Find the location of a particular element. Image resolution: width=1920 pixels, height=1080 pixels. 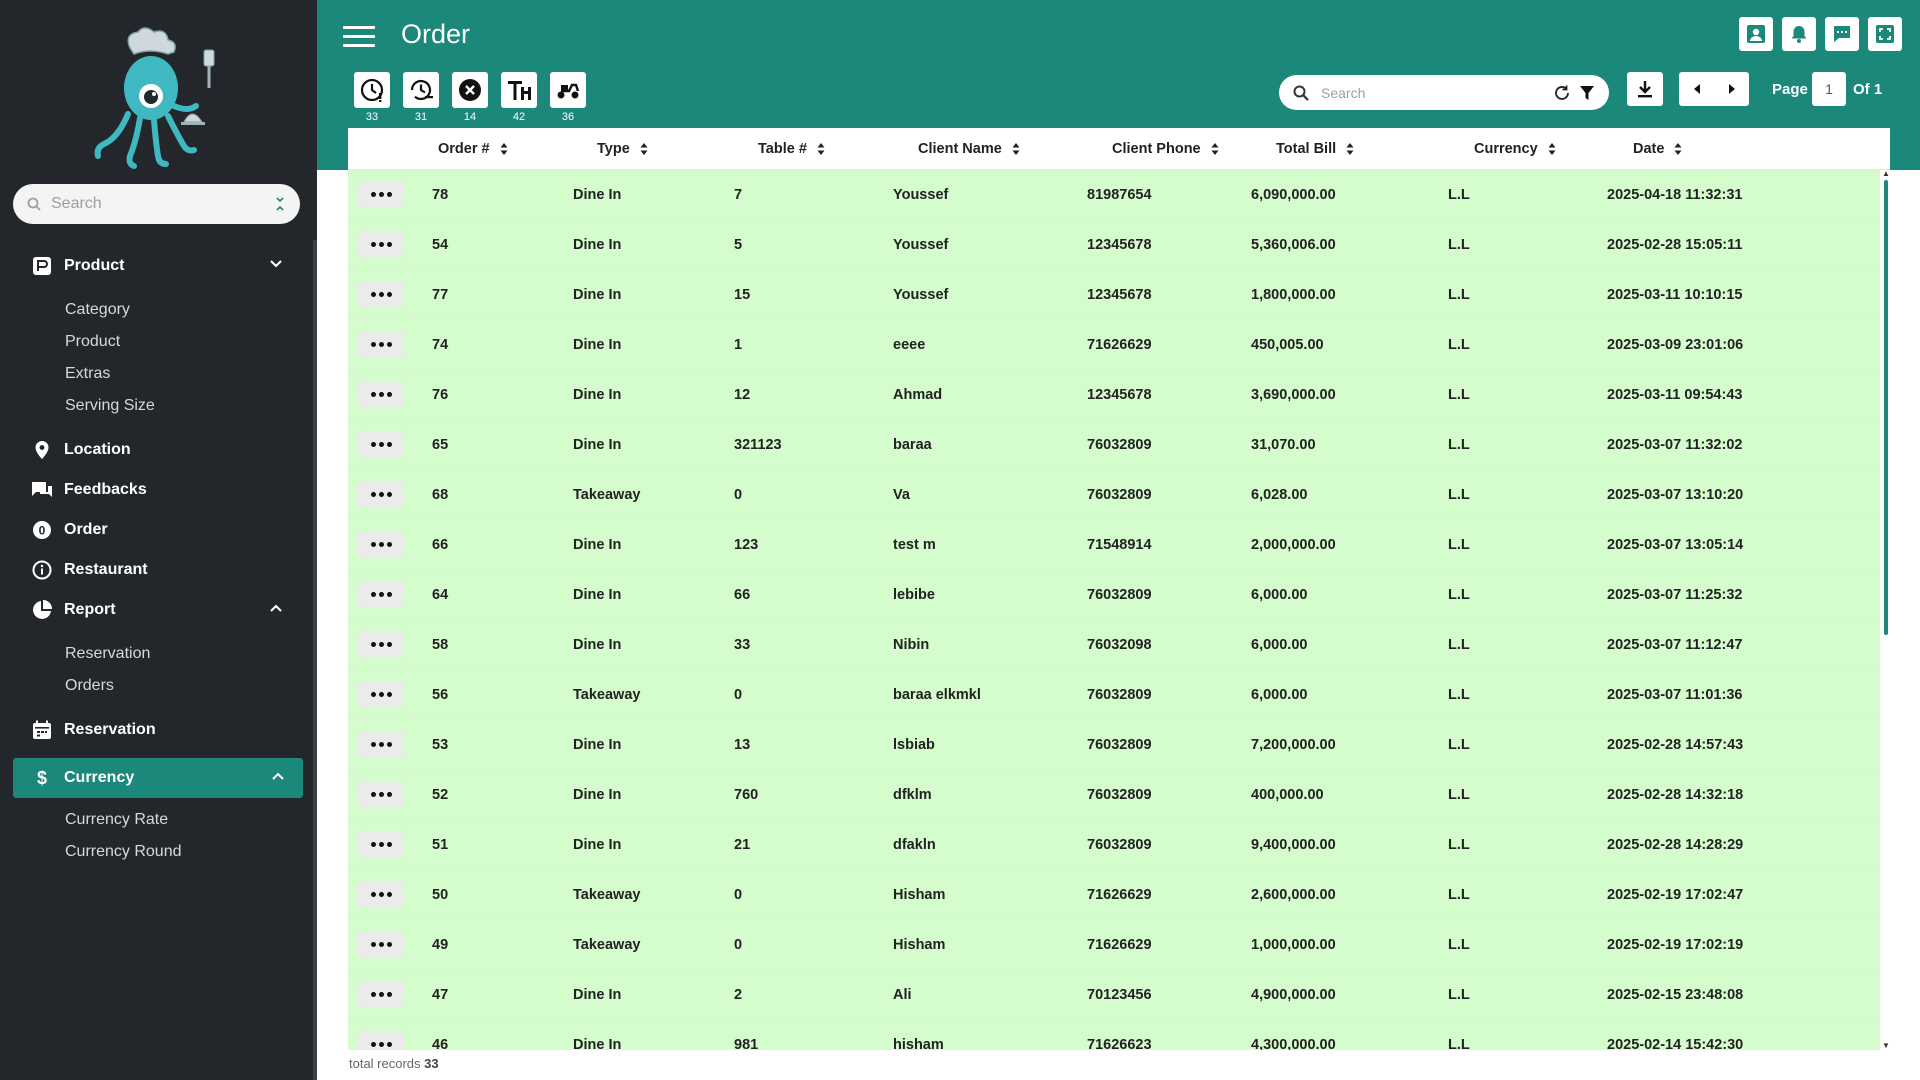

status-filter-pending: 33 is located at coordinates (372, 97).